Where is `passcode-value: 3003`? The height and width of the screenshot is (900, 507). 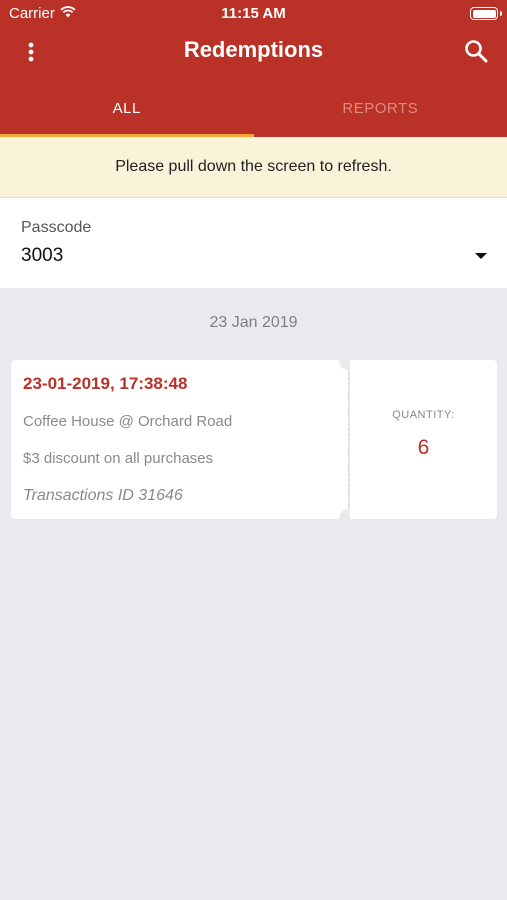 passcode-value: 3003 is located at coordinates (42, 255).